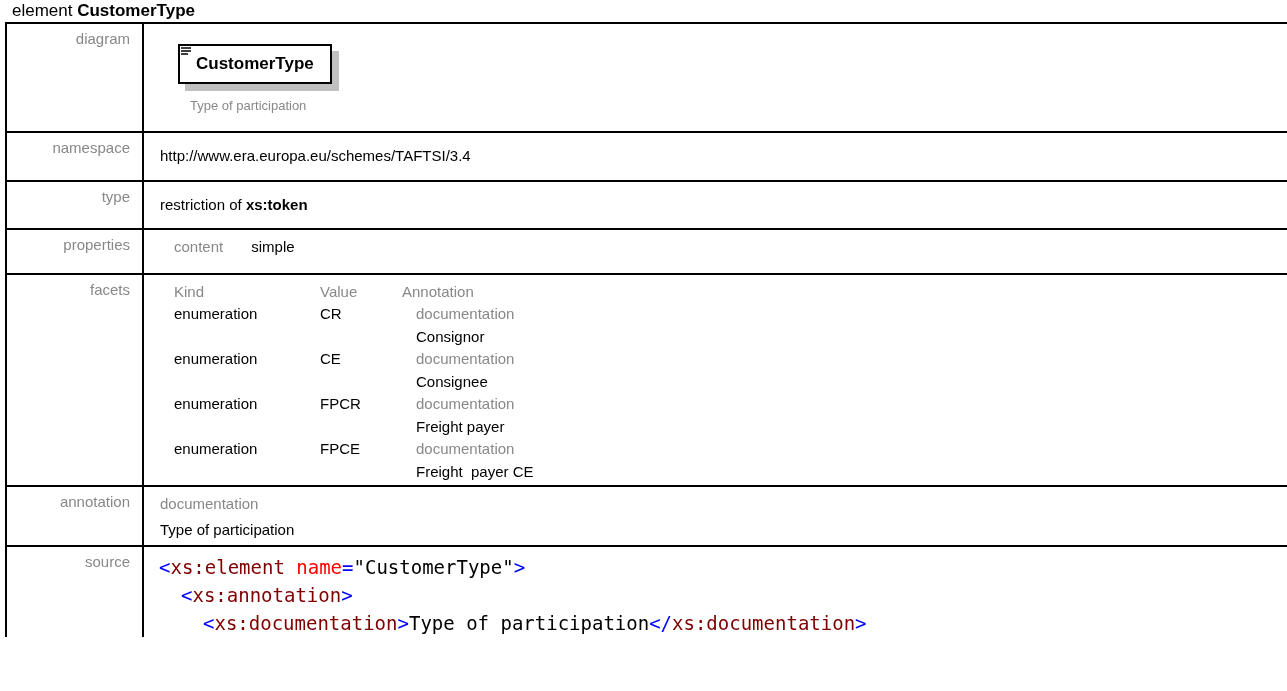  What do you see at coordinates (452, 381) in the screenshot?
I see `annotation-text: Consignee` at bounding box center [452, 381].